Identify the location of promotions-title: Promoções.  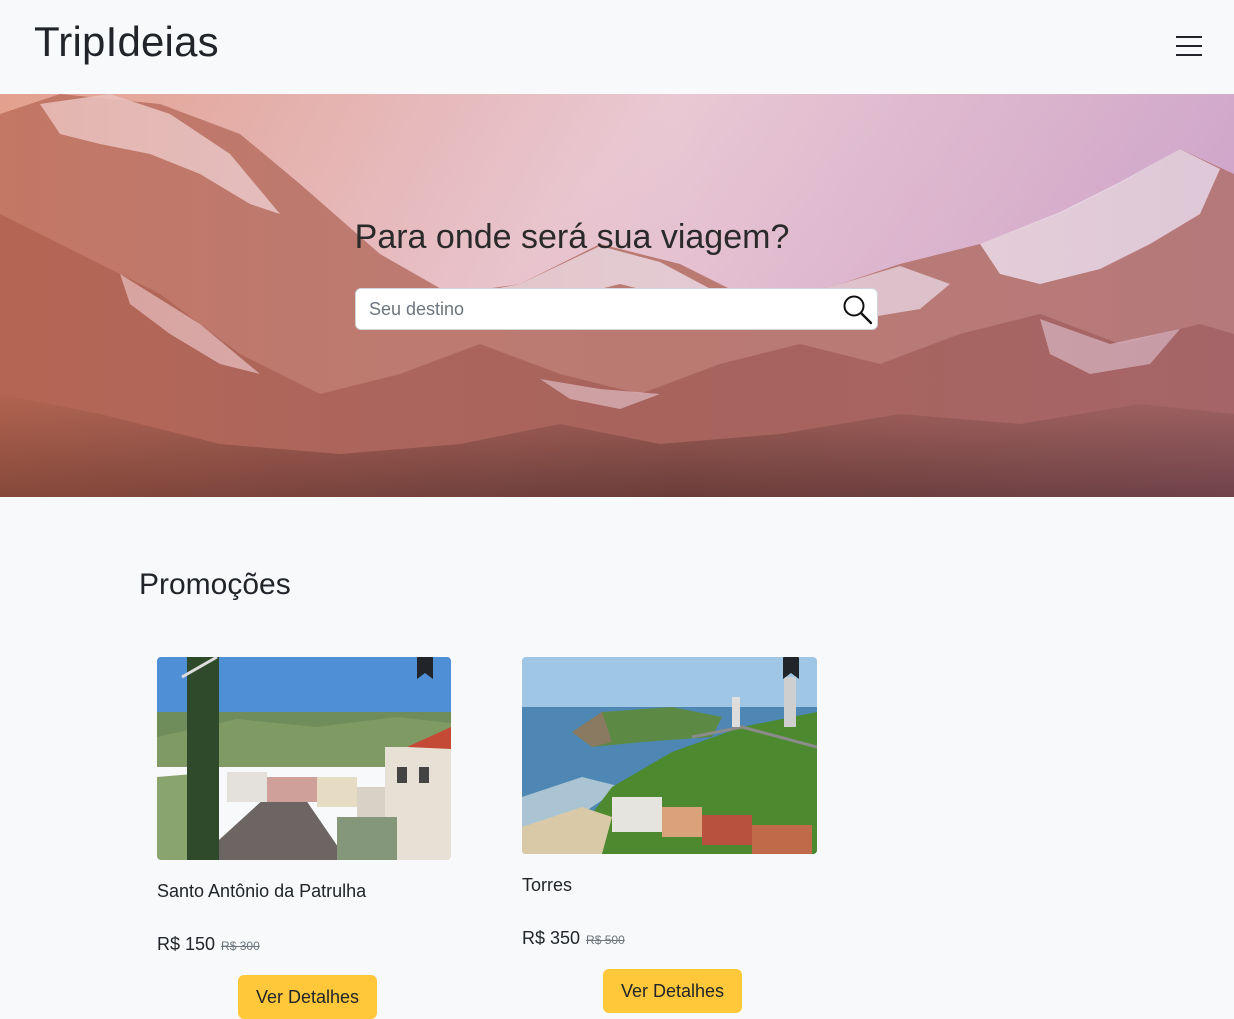
(215, 584).